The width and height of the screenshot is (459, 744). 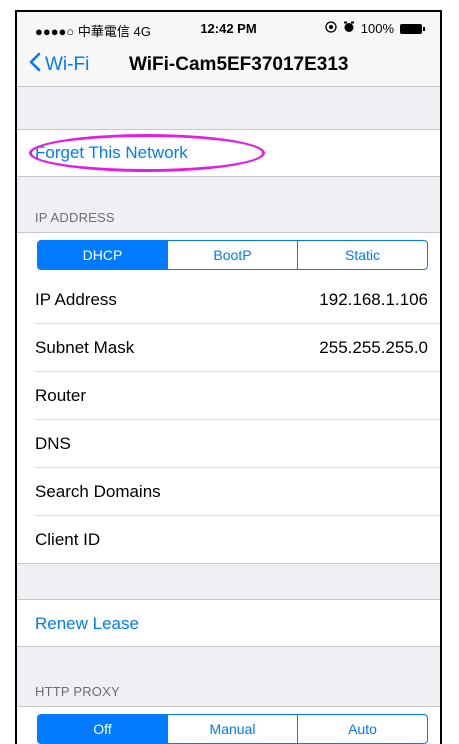 I want to click on renew-lease-button: Renew Lease, so click(x=87, y=624).